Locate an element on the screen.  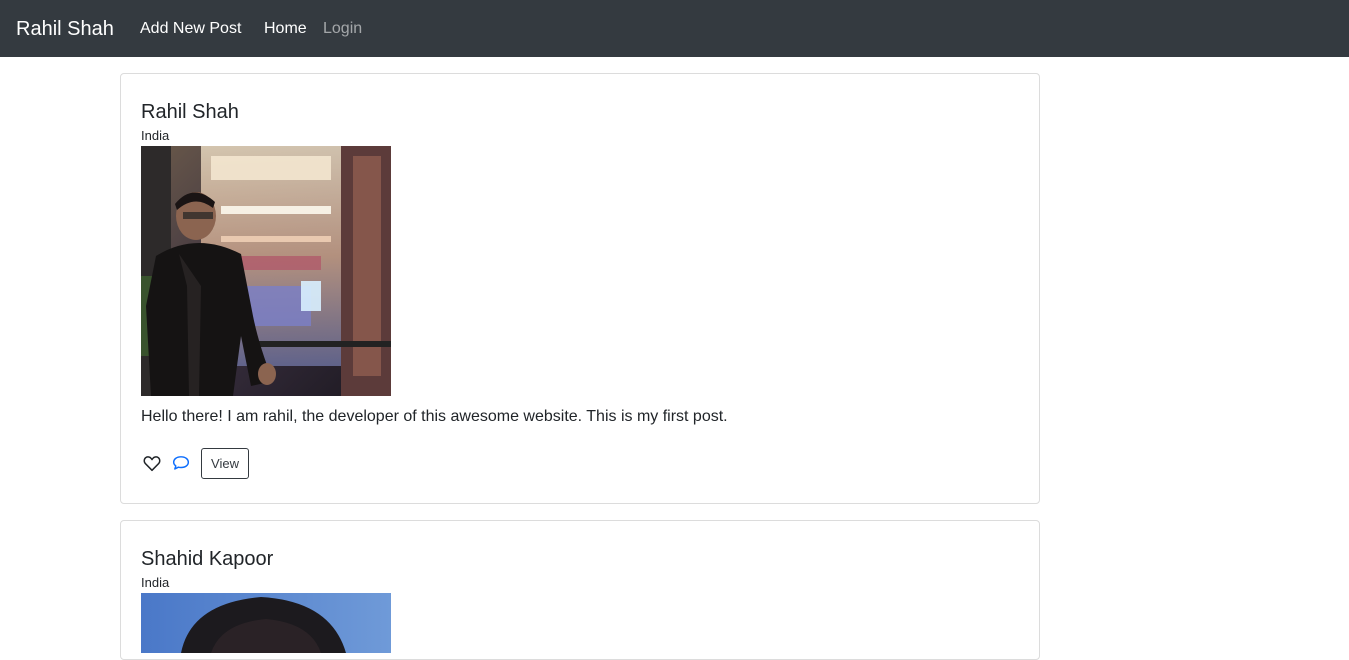
post-author: Shahid Kapoor is located at coordinates (207, 559).